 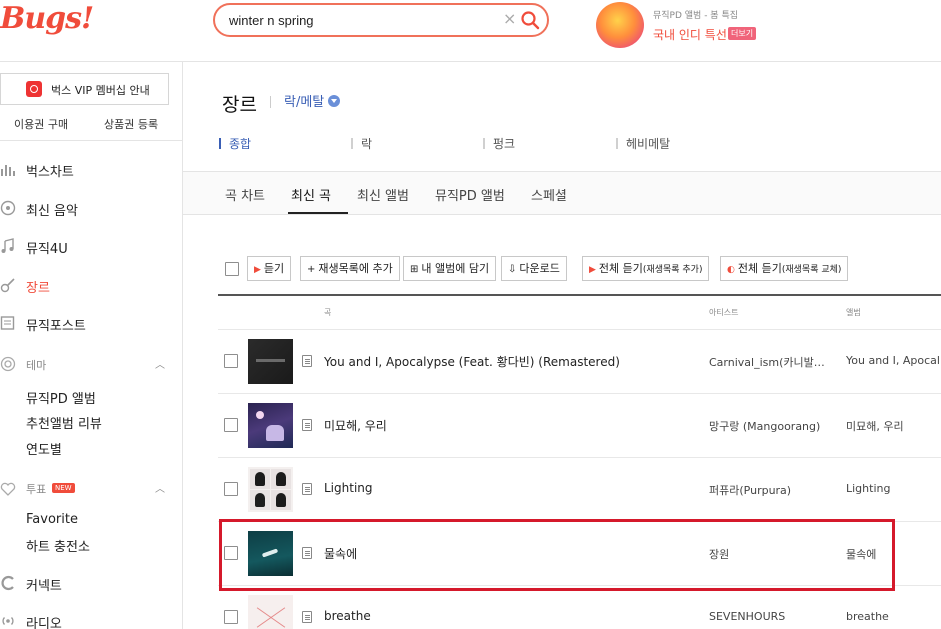 I want to click on sidebar-item-music4u: 뮤직4U, so click(x=91, y=247).